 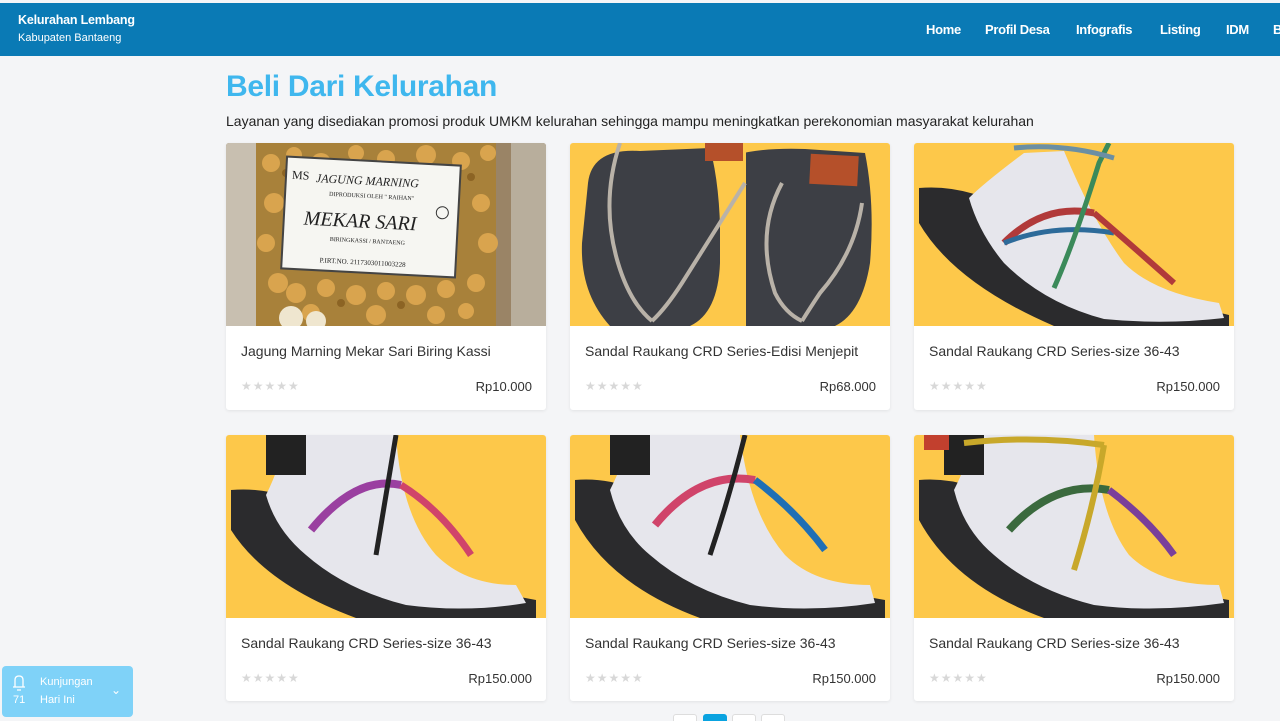 What do you see at coordinates (1017, 29) in the screenshot?
I see `nav-profil-desa: Profil Desa` at bounding box center [1017, 29].